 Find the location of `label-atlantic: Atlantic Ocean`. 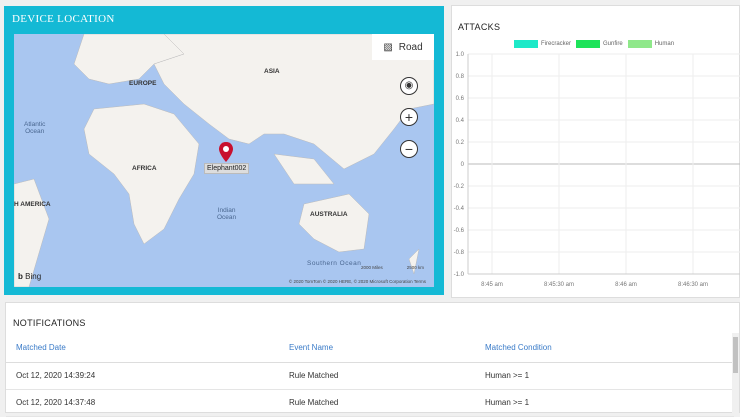

label-atlantic: Atlantic Ocean is located at coordinates (35, 128).